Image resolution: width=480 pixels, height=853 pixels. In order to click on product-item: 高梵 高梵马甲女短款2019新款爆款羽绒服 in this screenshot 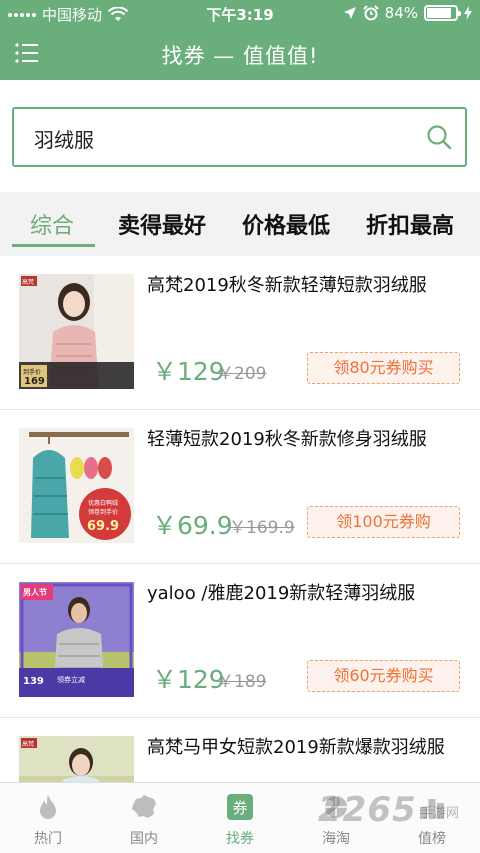, I will do `click(240, 750)`.